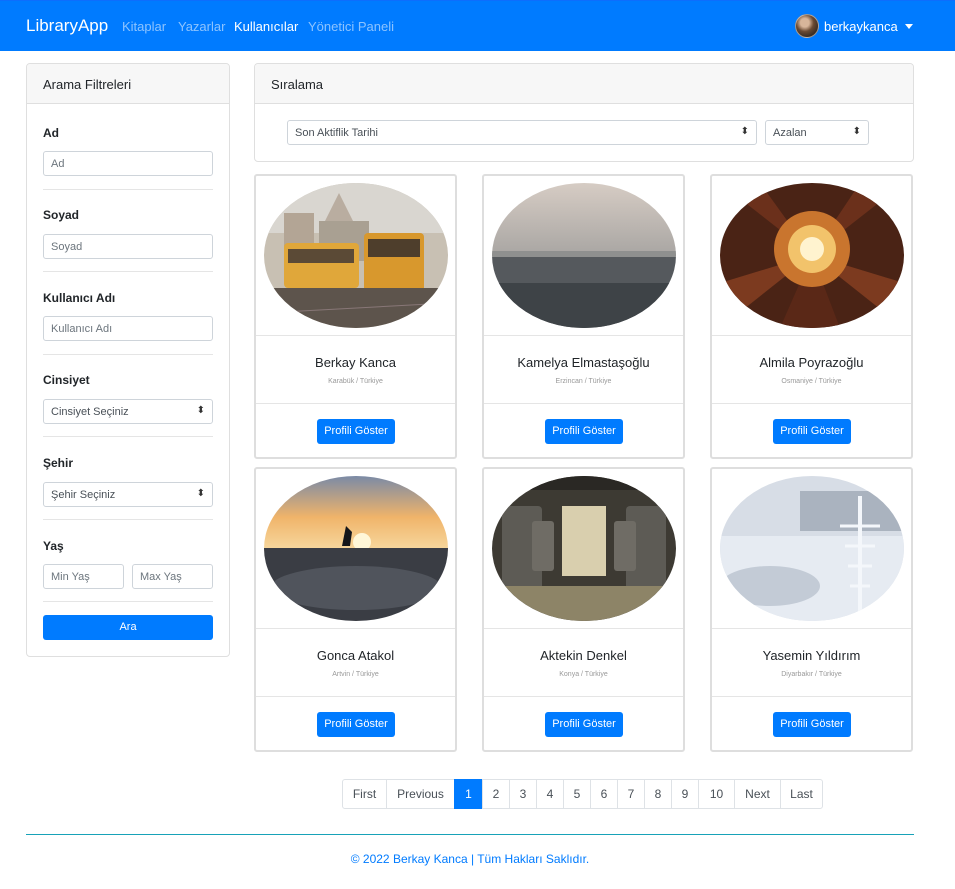 The image size is (955, 889). I want to click on min-age-input: Min Yaş, so click(83, 576).